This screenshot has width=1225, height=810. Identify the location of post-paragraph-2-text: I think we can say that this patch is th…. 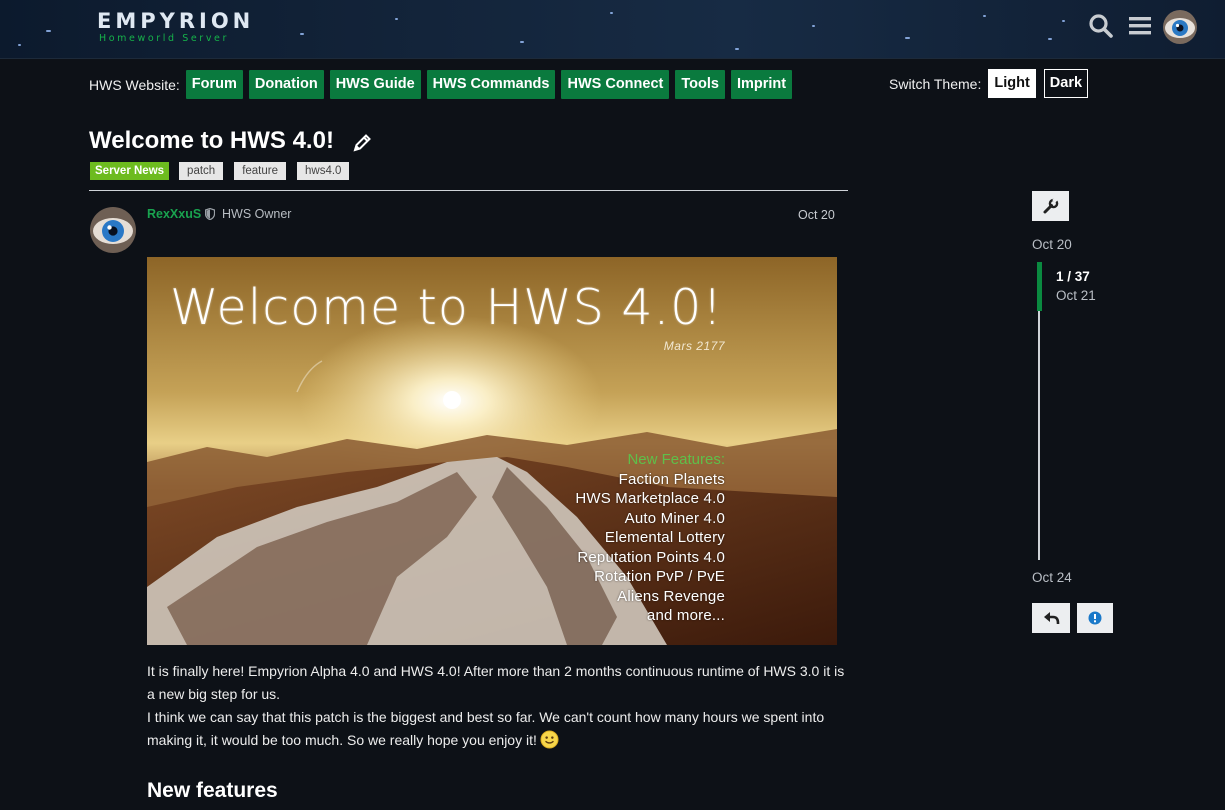
(486, 728).